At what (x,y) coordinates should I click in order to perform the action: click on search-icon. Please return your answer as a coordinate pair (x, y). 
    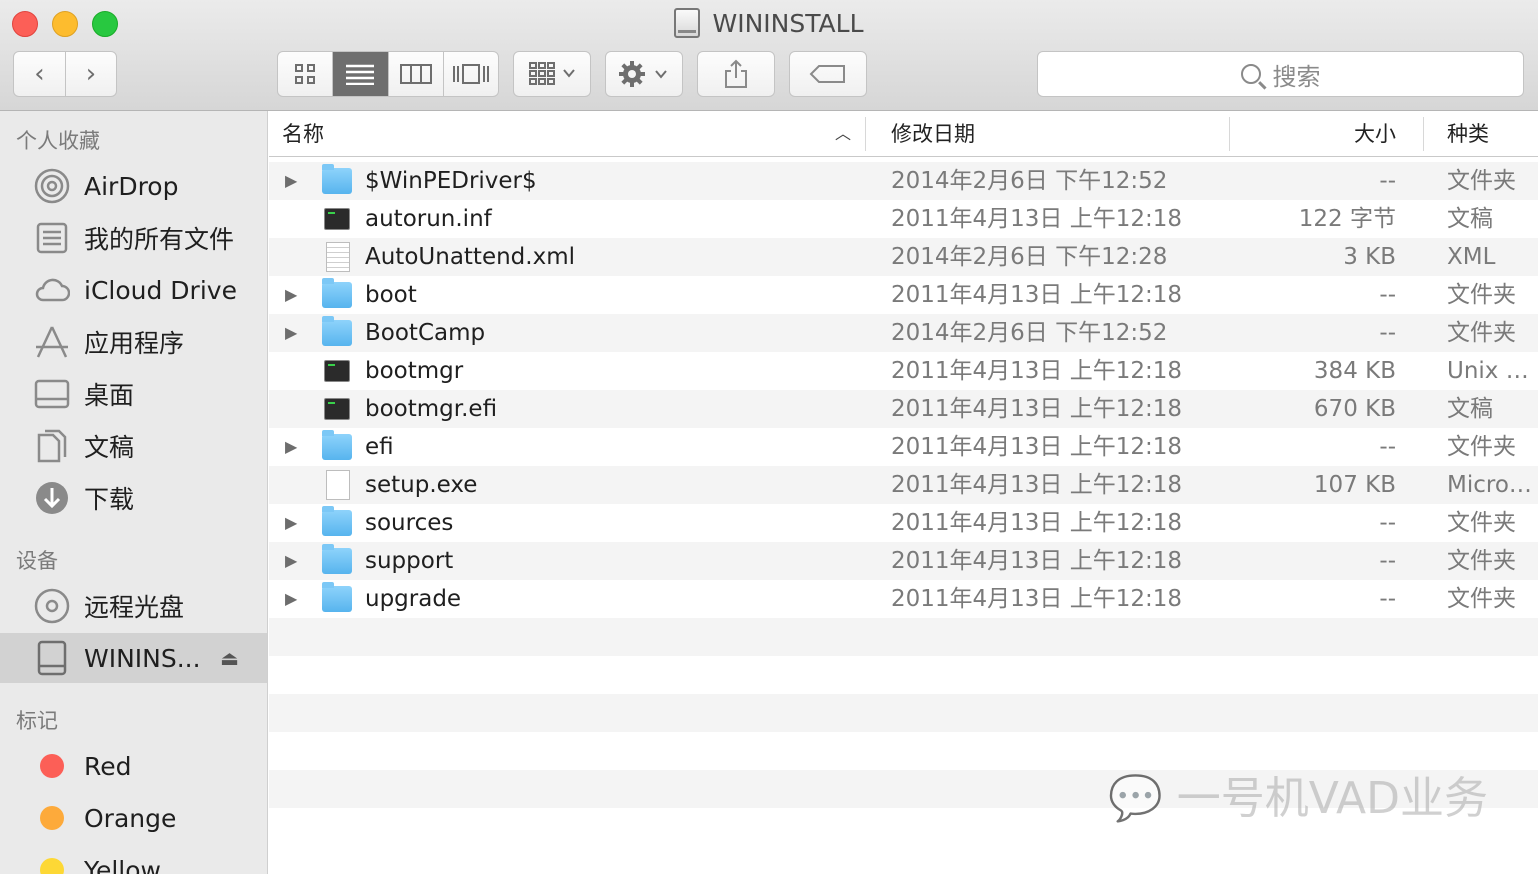
    Looking at the image, I should click on (1250, 74).